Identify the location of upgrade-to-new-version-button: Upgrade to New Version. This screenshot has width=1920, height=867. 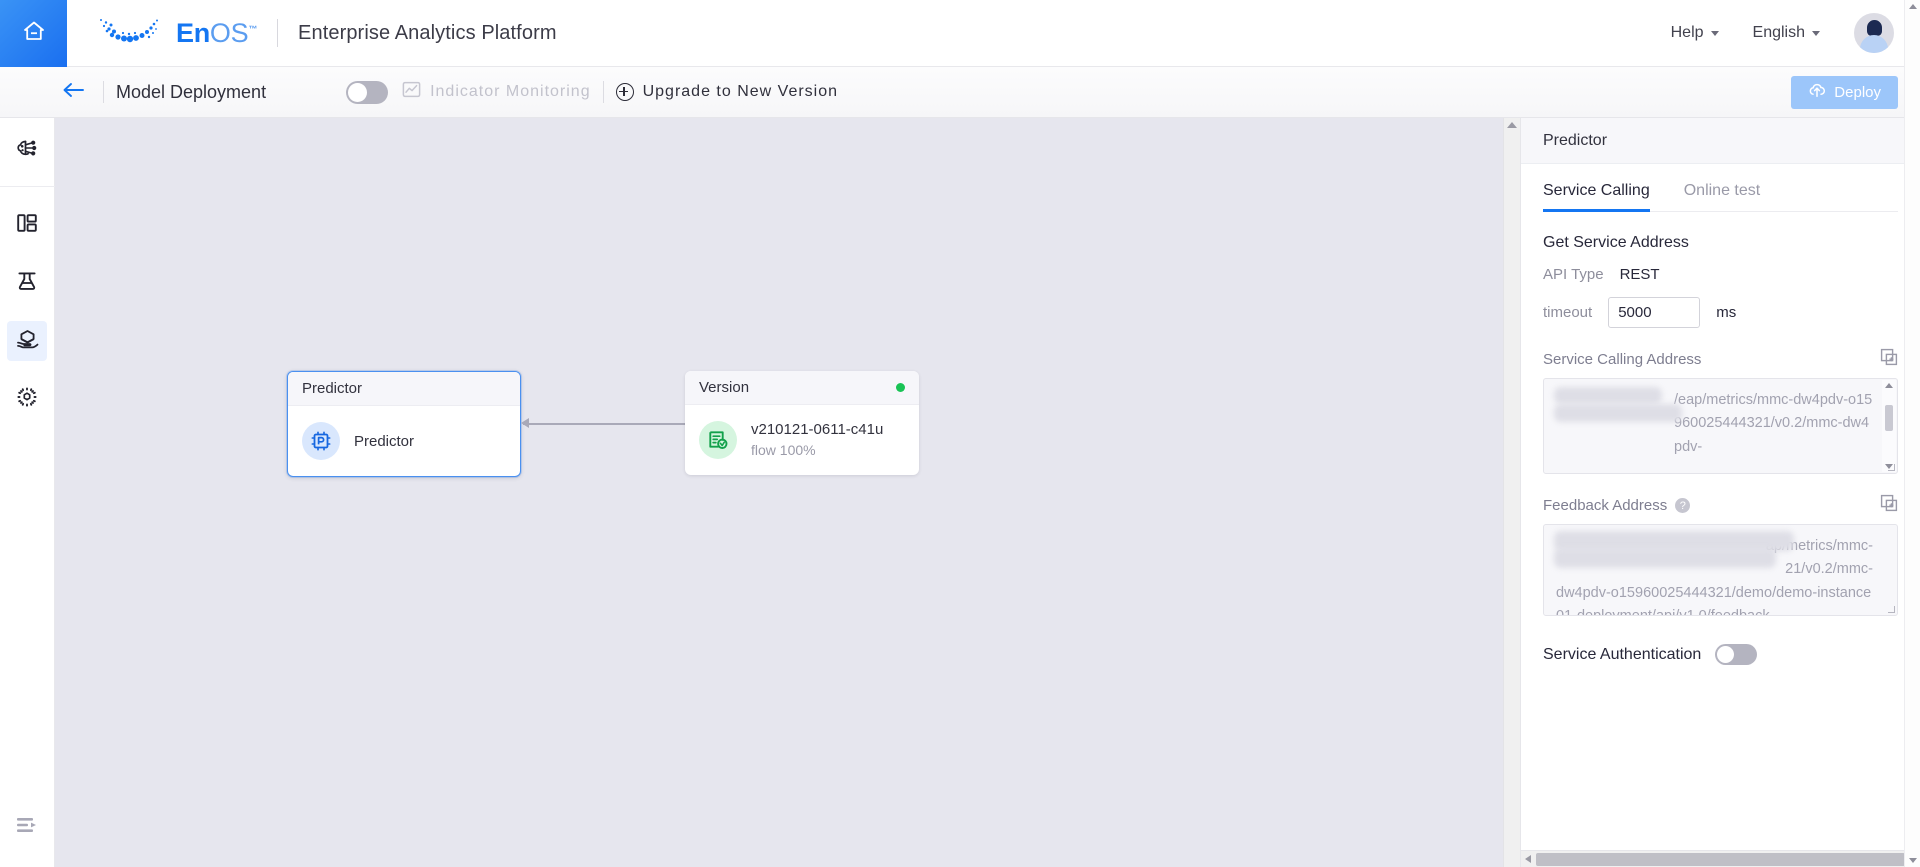
(727, 92).